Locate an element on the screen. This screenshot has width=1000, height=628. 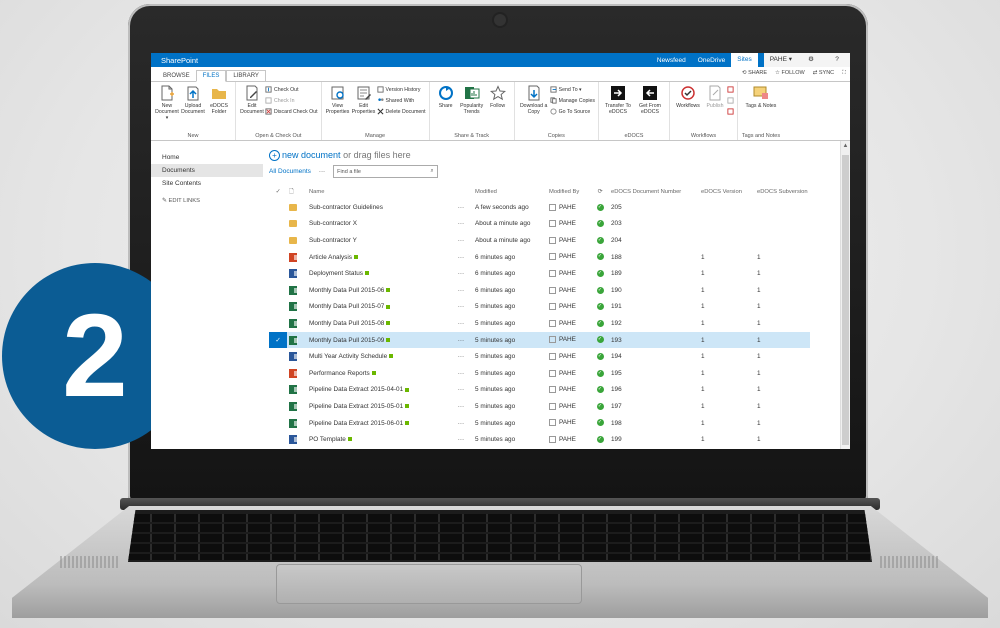
column-edocs-number: eDOCS Document Number is located at coordinates (654, 191).